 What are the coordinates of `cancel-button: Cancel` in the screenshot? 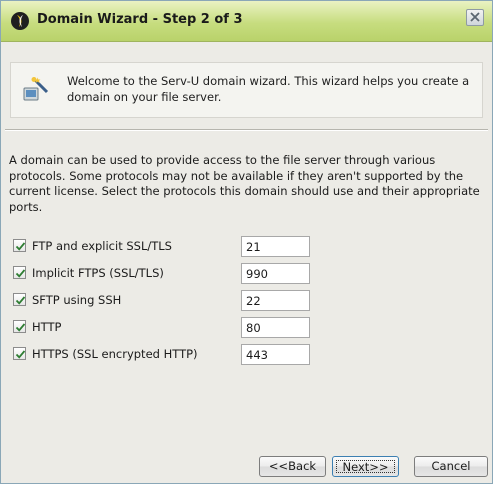 It's located at (451, 466).